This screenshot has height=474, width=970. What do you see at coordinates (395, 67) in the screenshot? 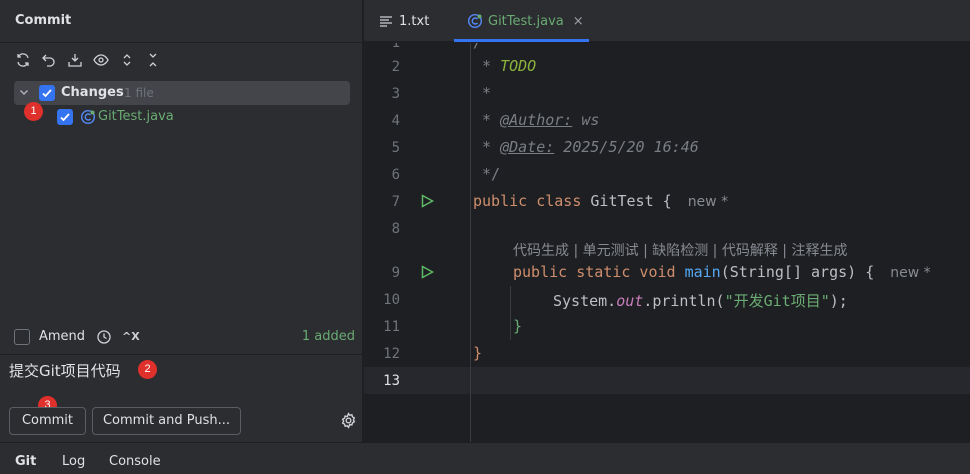
I see `line-number: 2` at bounding box center [395, 67].